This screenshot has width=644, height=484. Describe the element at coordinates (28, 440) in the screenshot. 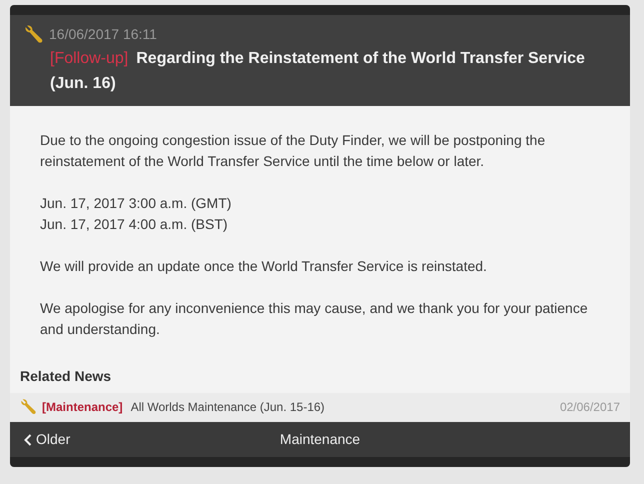

I see `chevron-left-icon` at that location.